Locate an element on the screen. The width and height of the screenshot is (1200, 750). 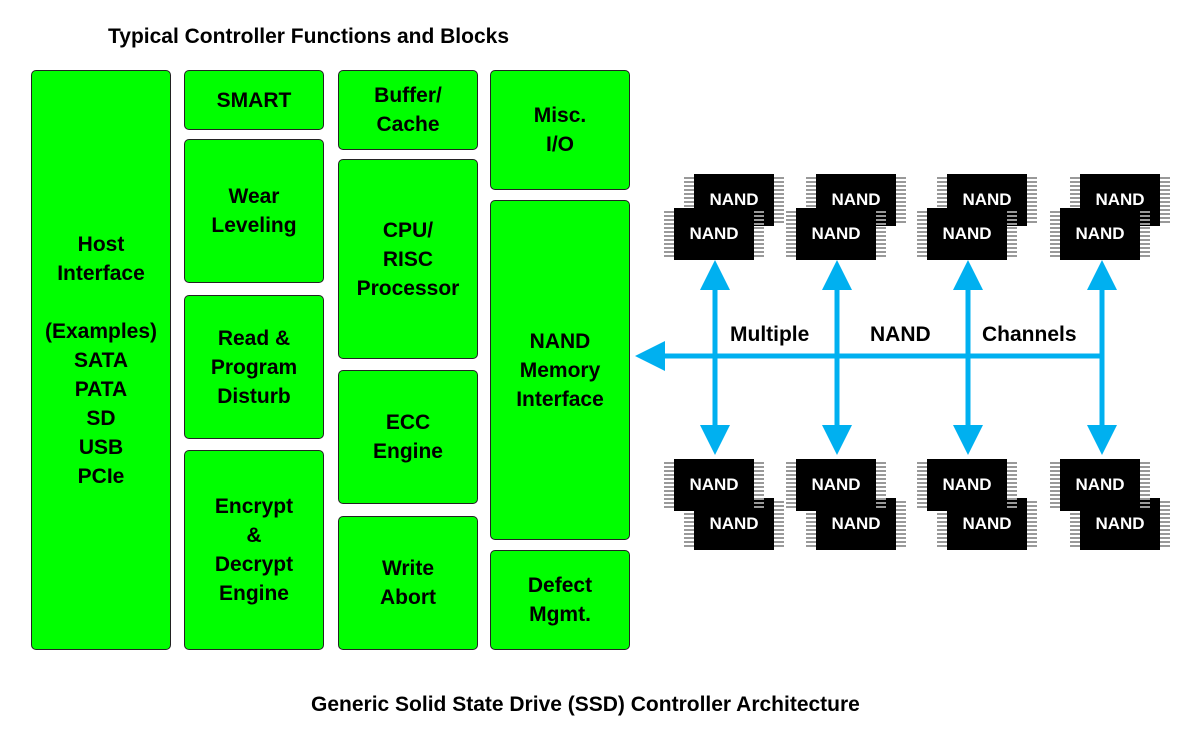
channel-label-2: NAND is located at coordinates (900, 334).